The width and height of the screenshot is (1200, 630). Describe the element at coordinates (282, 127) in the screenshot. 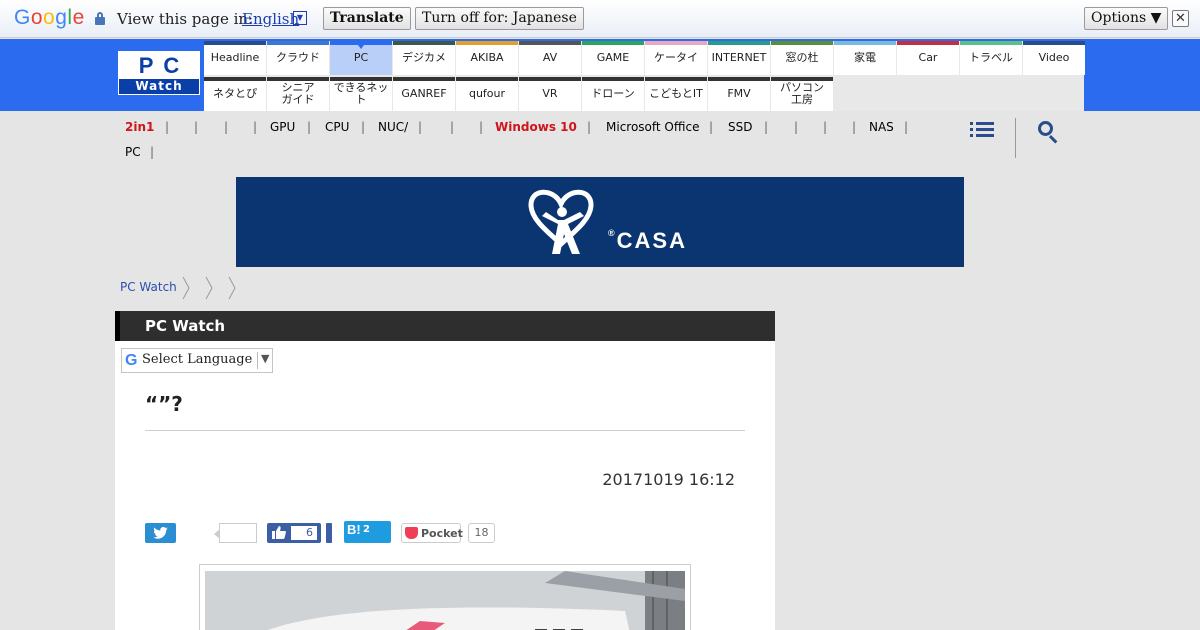

I see `topic-link: GPU` at that location.